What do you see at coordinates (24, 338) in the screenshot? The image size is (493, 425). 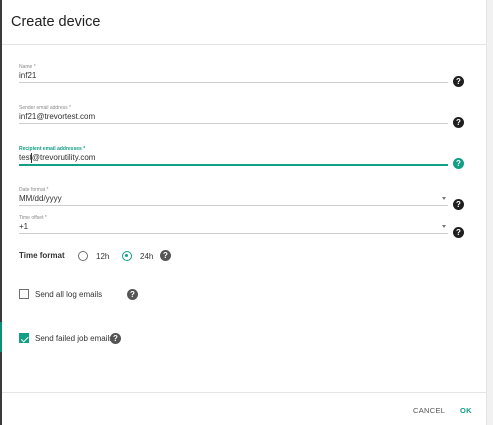 I see `send-failed-job-emails-checkbox` at bounding box center [24, 338].